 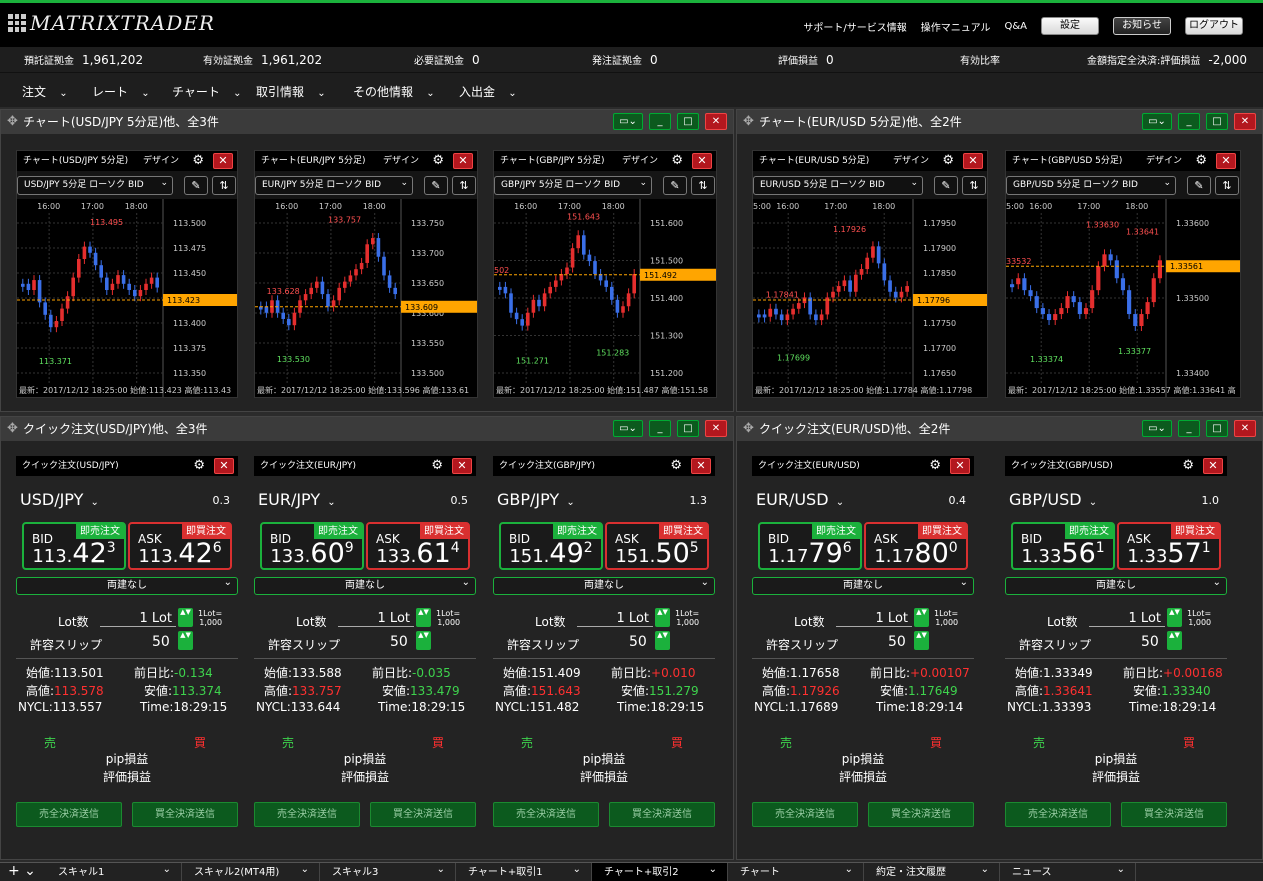 What do you see at coordinates (657, 546) in the screenshot?
I see `ask-quote-button: ASK 即買注文 151.505` at bounding box center [657, 546].